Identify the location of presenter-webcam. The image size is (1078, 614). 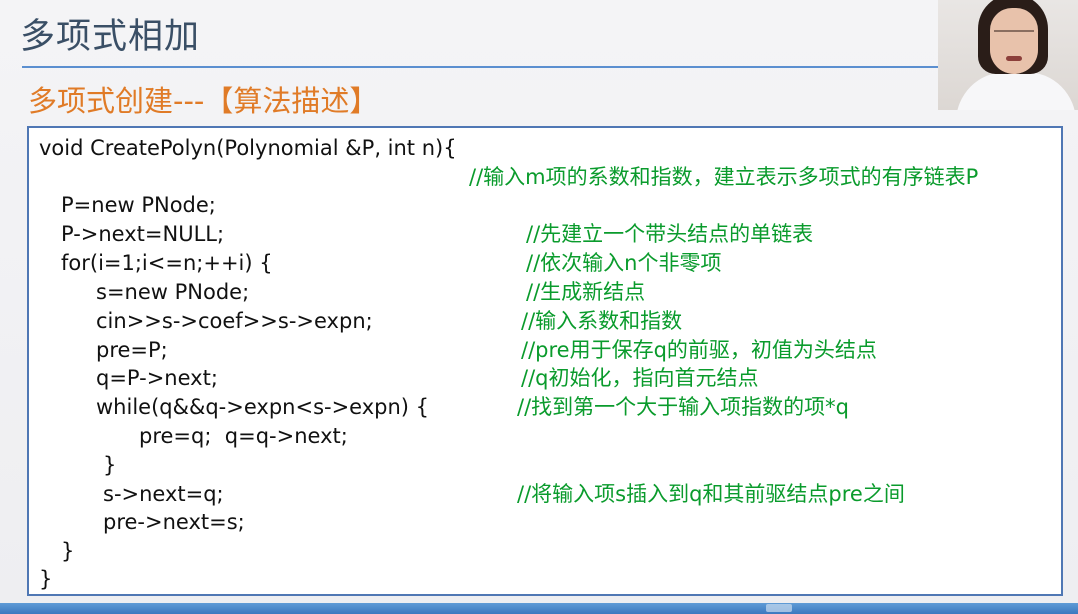
(1008, 55).